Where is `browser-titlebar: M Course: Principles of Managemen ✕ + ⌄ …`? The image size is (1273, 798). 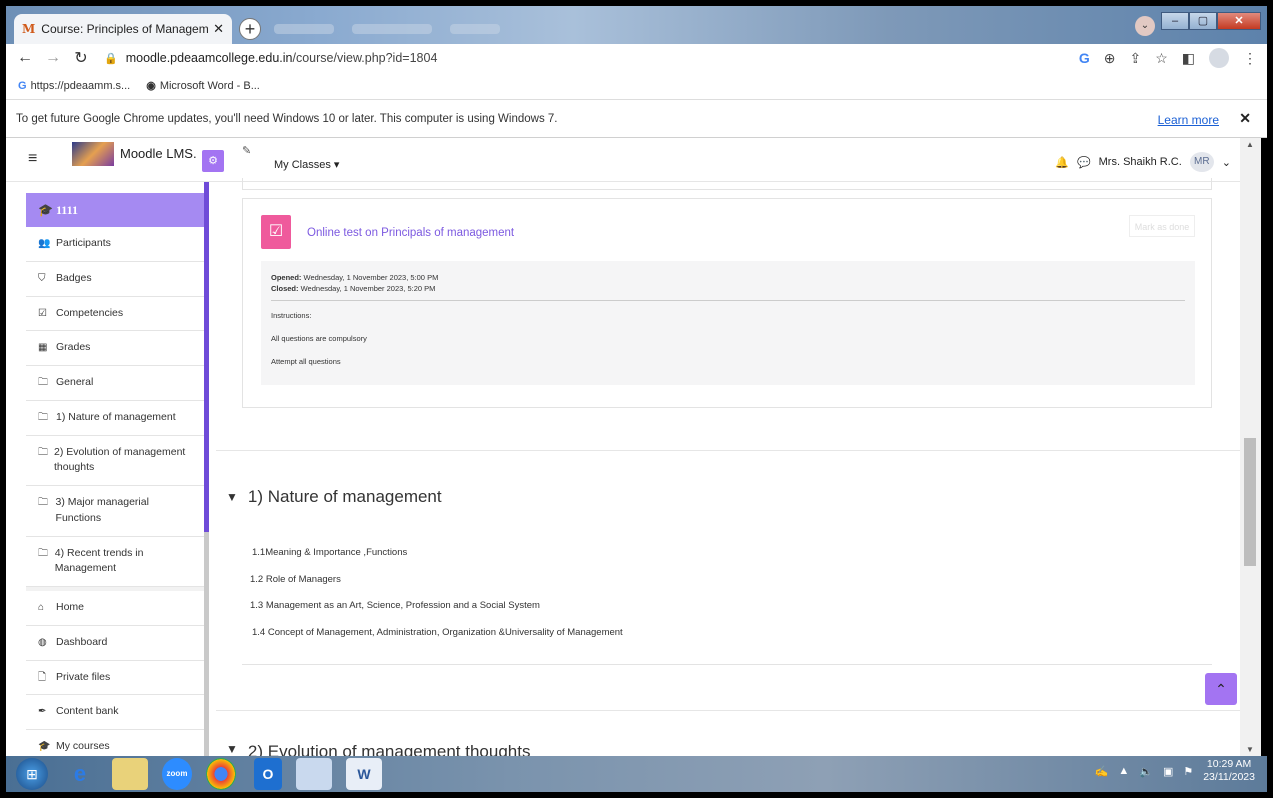
browser-titlebar: M Course: Principles of Managemen ✕ + ⌄ … is located at coordinates (636, 25).